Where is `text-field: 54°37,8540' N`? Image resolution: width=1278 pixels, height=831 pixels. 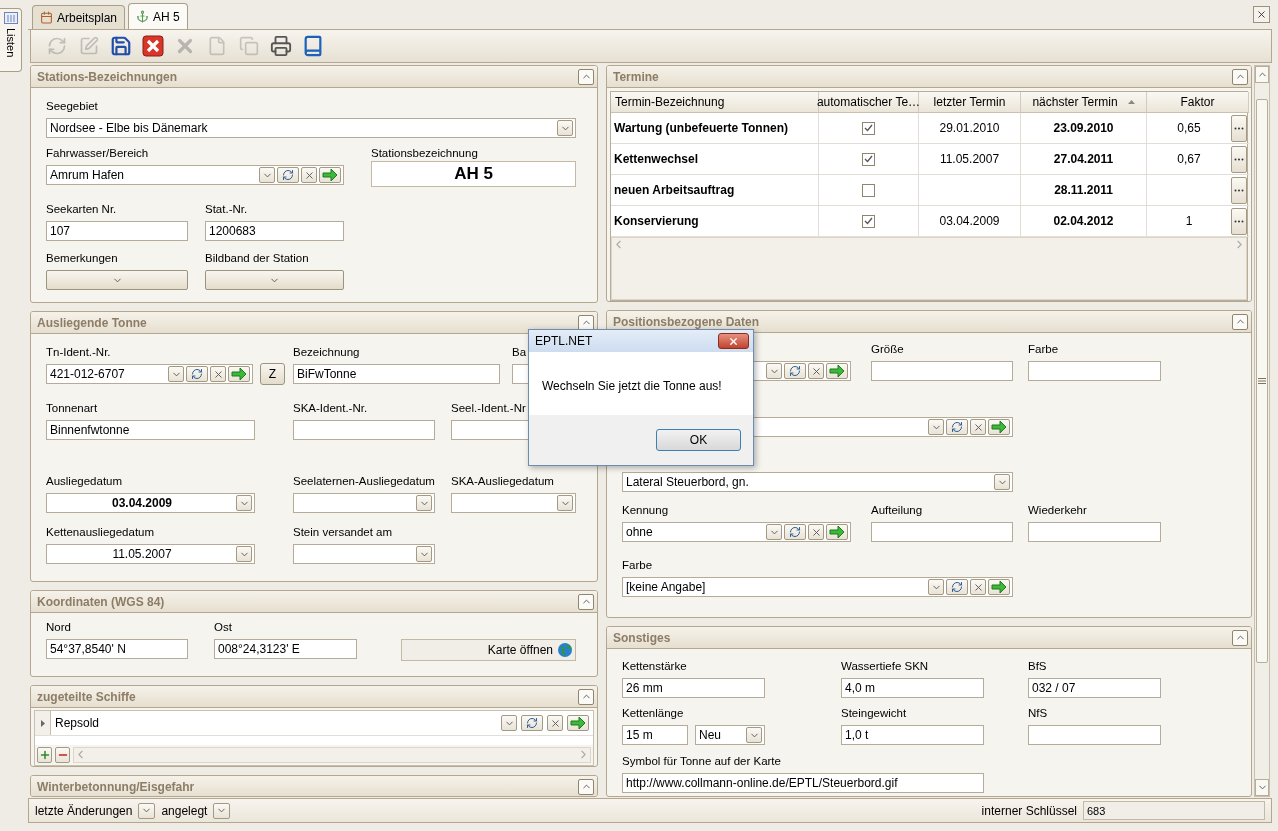 text-field: 54°37,8540' N is located at coordinates (117, 649).